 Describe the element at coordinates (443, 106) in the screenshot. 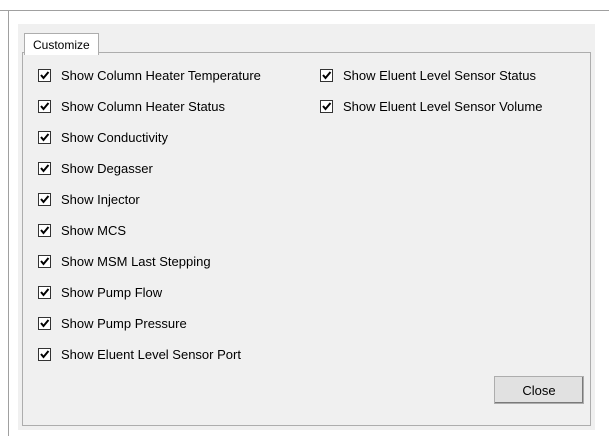

I see `option-label: Show Eluent Level Sensor Volume` at that location.